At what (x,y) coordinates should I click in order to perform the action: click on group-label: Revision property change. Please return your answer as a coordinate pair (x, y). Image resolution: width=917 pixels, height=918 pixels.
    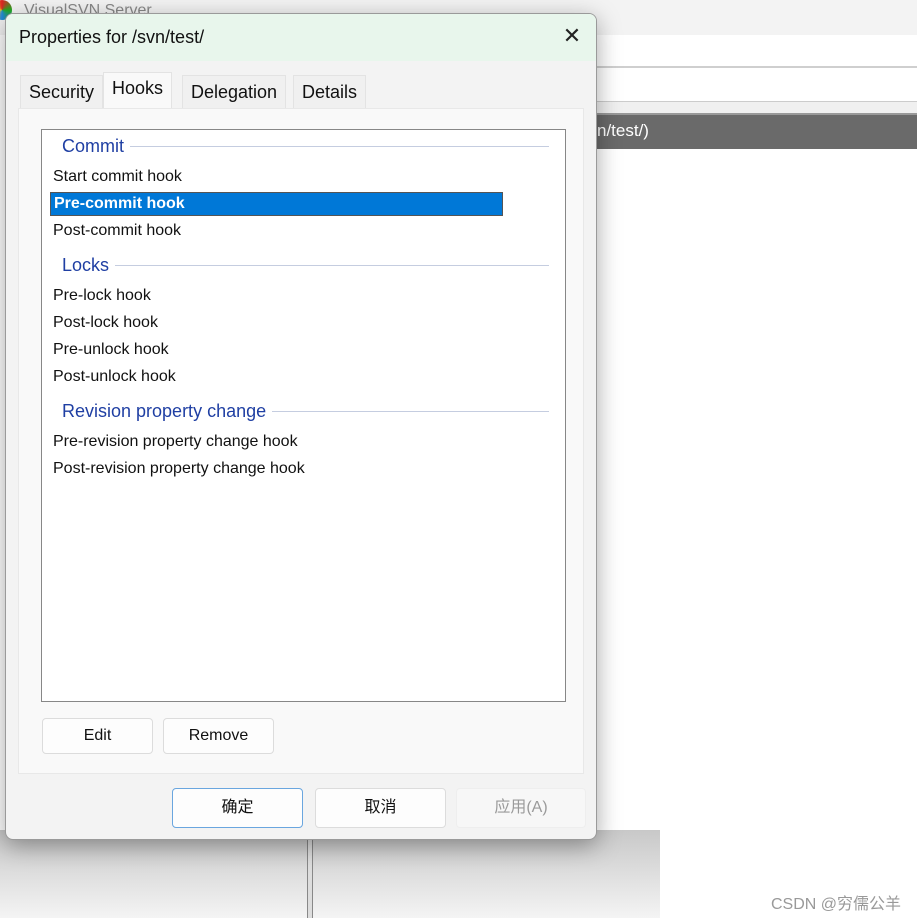
    Looking at the image, I should click on (164, 411).